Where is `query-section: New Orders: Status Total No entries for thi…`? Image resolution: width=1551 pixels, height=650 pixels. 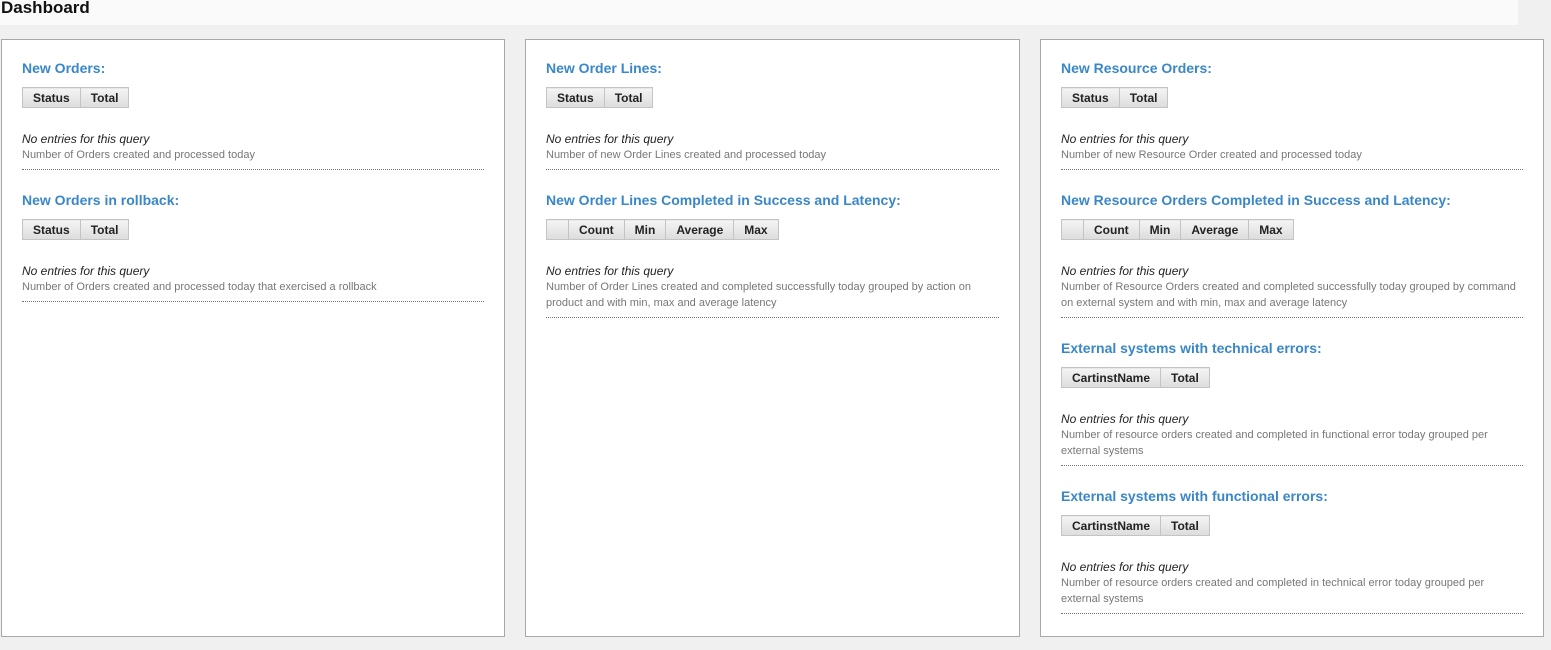
query-section: New Orders: Status Total No entries for thi… is located at coordinates (253, 115).